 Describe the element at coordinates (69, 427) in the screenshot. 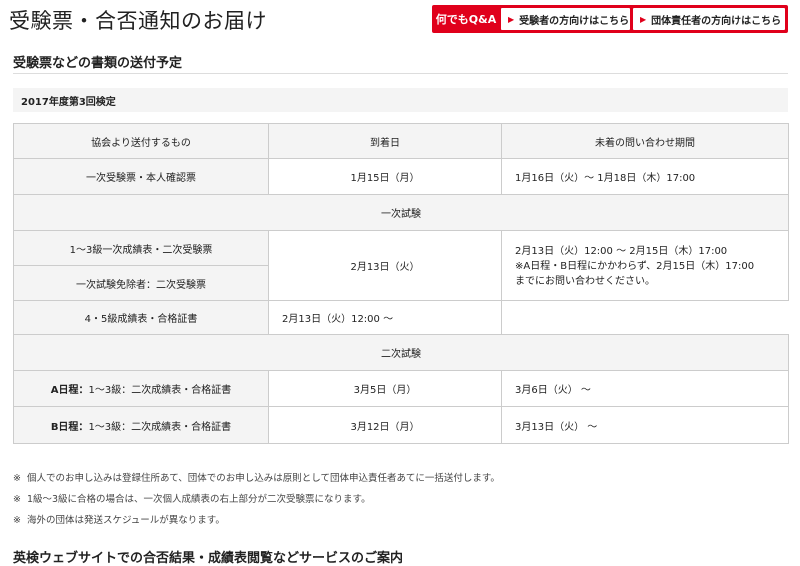

I see `schedule-b-label: B日程：` at that location.